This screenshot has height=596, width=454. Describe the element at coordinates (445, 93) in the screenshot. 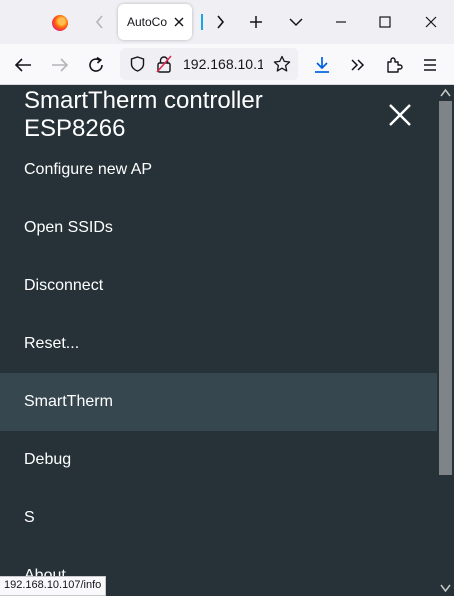

I see `scroll-up-icon` at that location.